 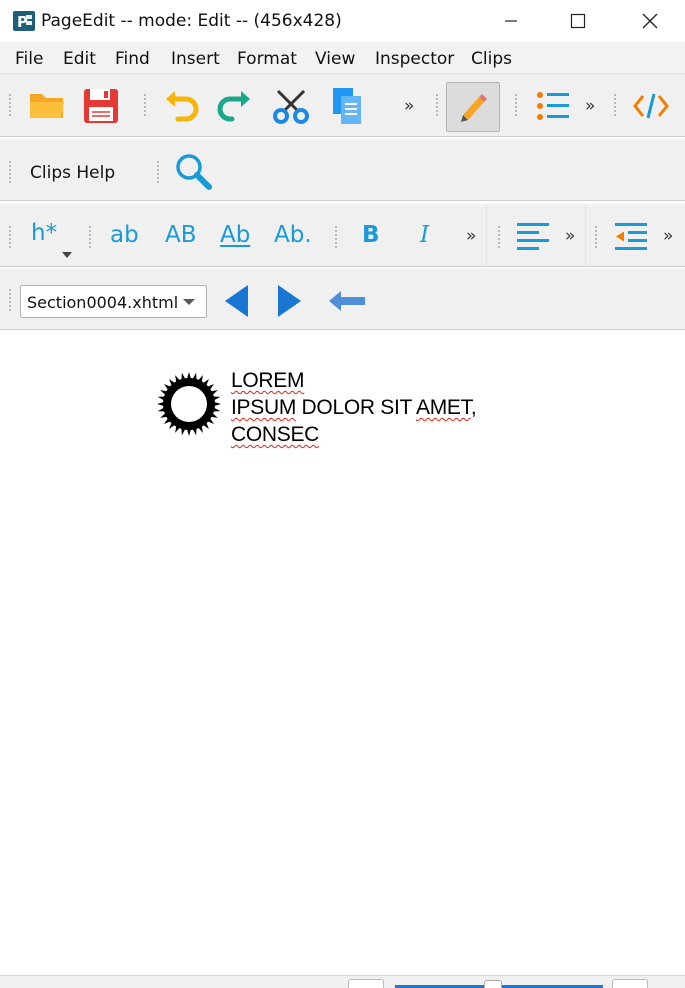 I want to click on maximize-icon, so click(x=578, y=21).